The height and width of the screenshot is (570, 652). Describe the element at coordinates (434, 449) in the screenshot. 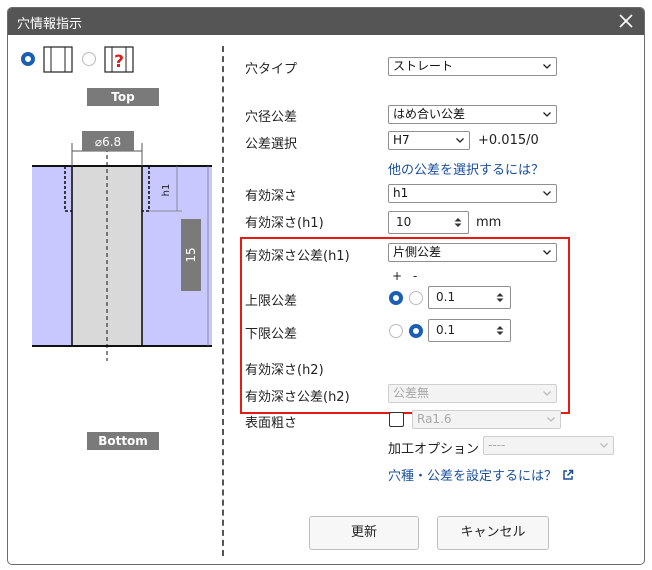

I see `process-option-label: 加工オプション` at that location.